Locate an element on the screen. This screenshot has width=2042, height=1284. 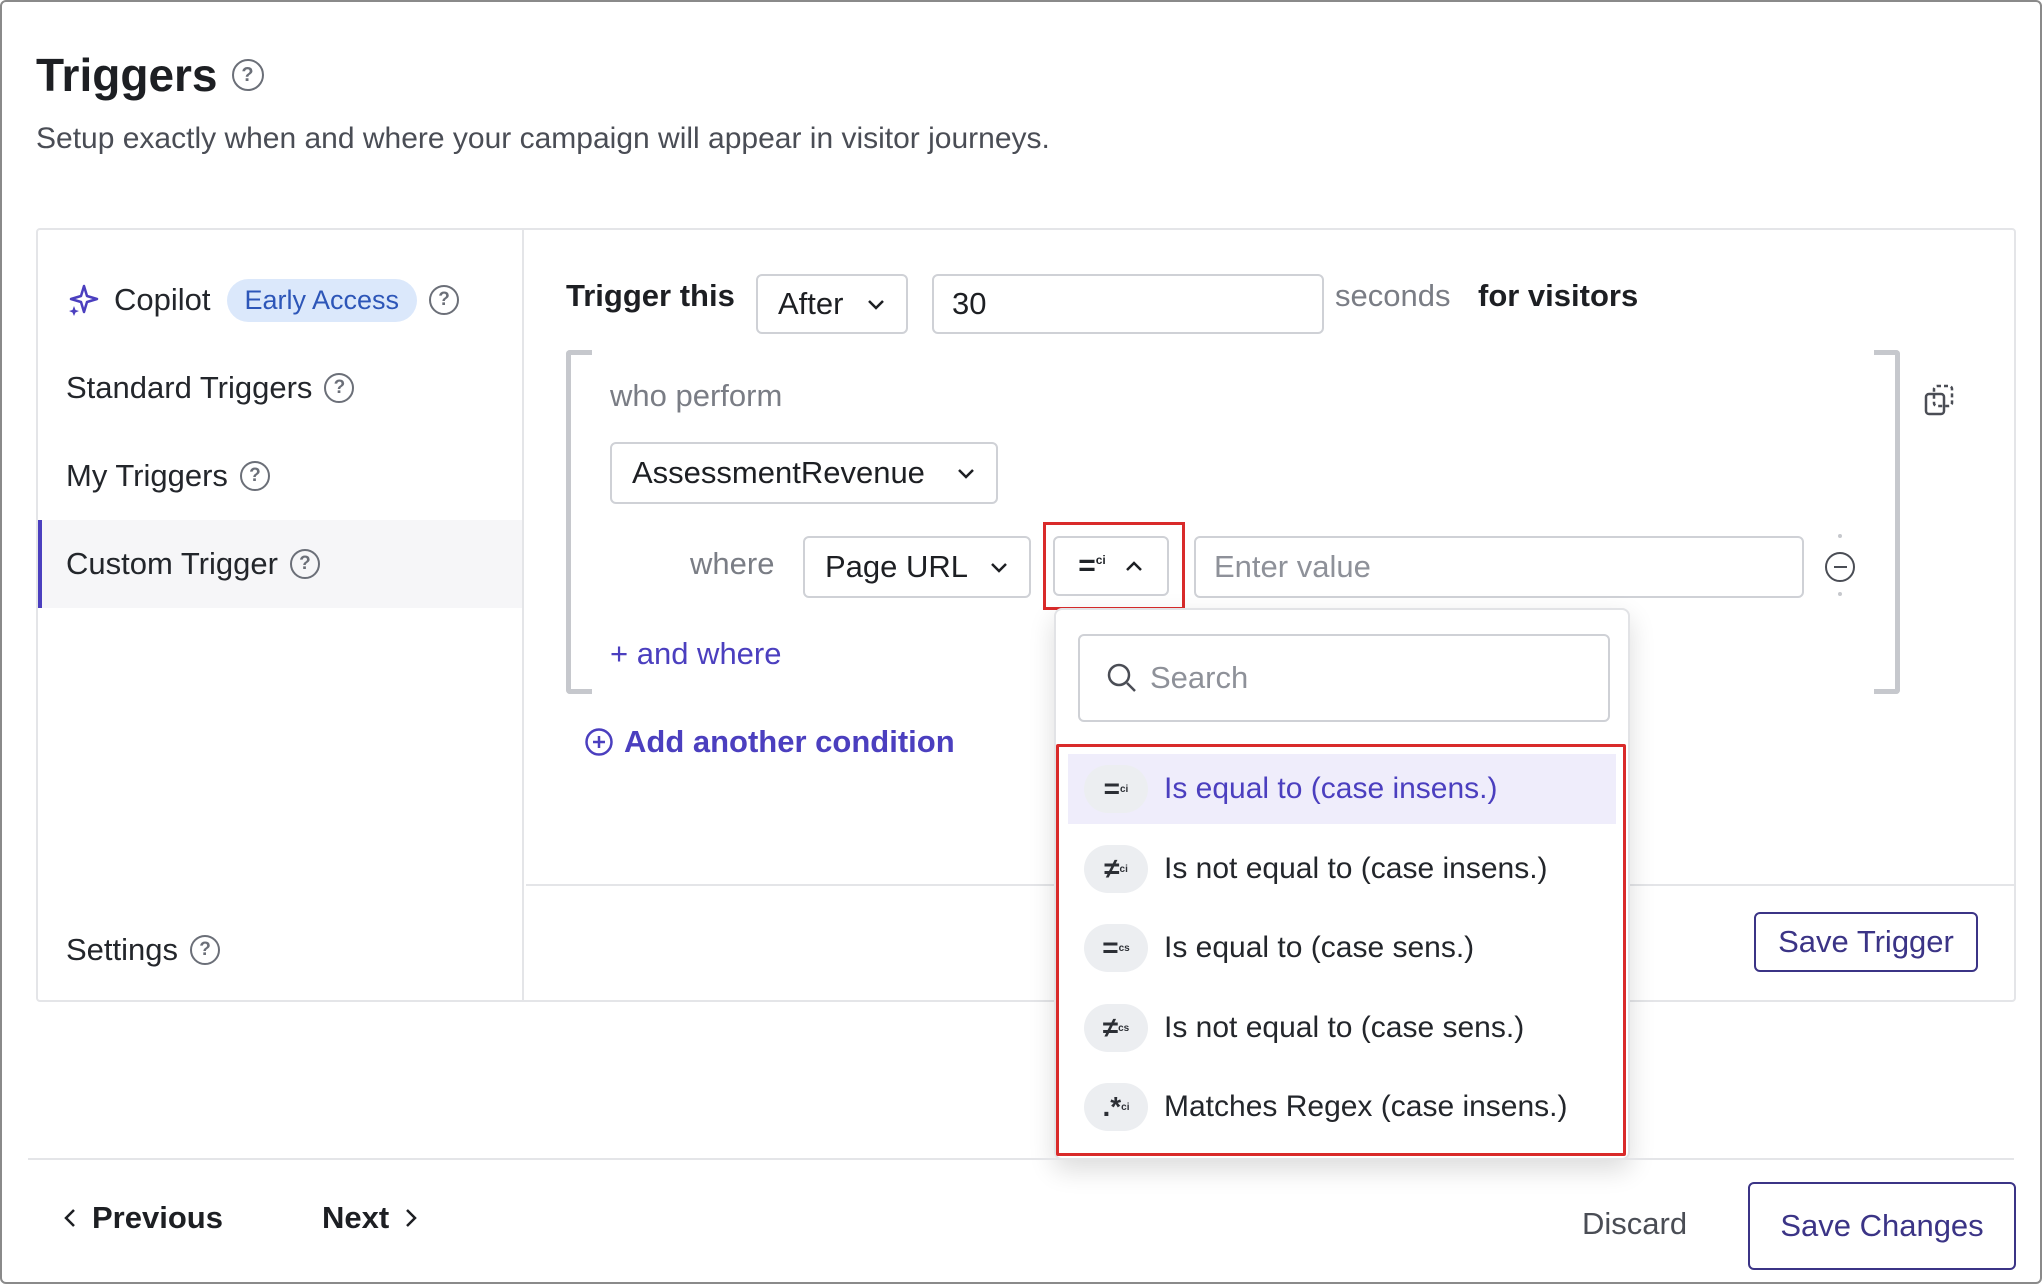
seconds-label: seconds is located at coordinates (1393, 295).